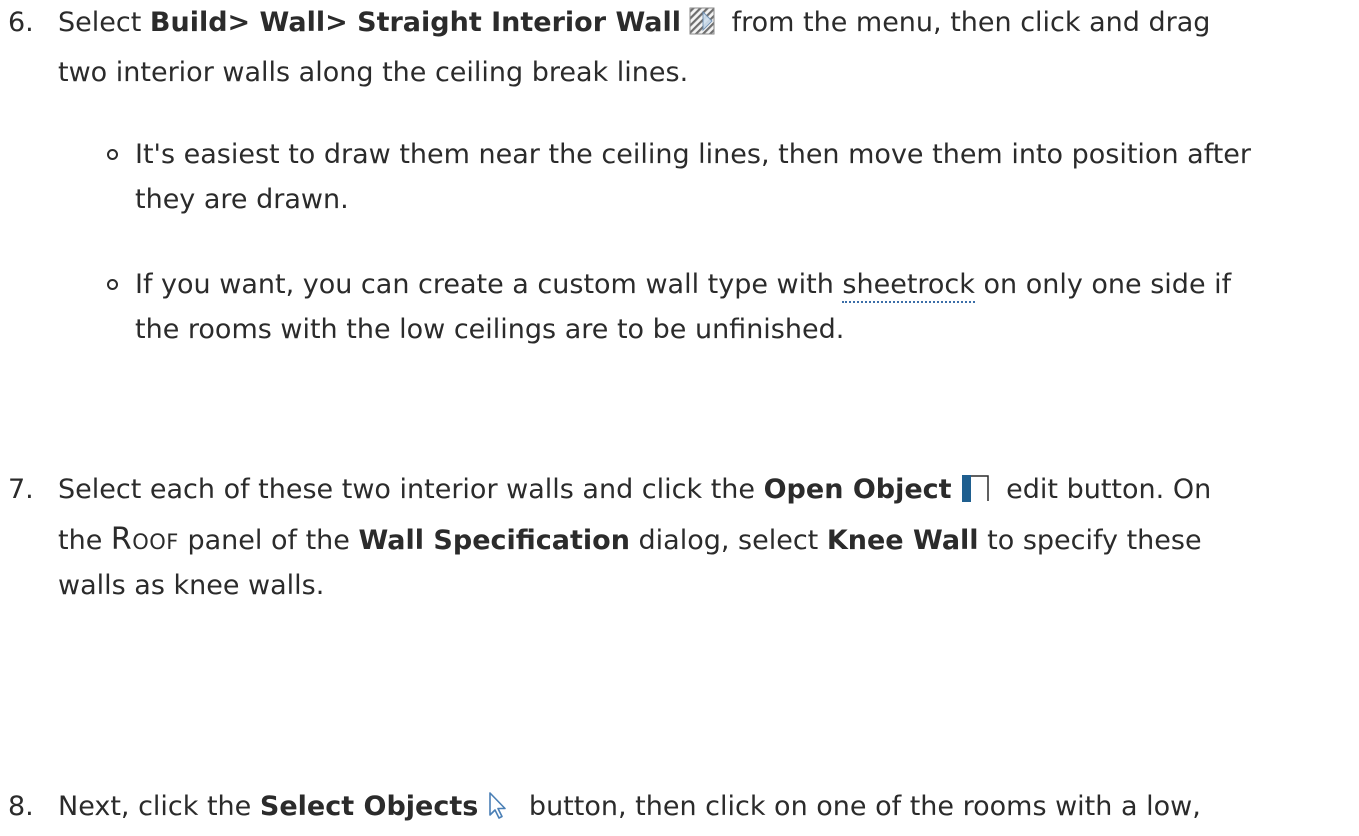  I want to click on button-name: Open Object, so click(857, 489).